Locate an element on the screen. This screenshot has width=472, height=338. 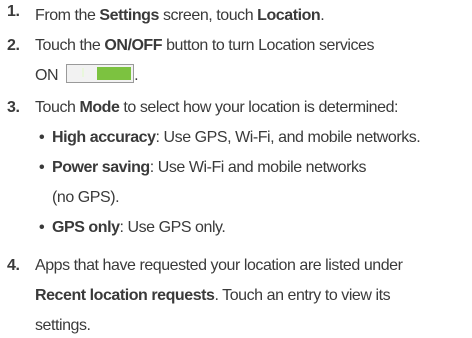
step-number: 3. is located at coordinates (13, 107).